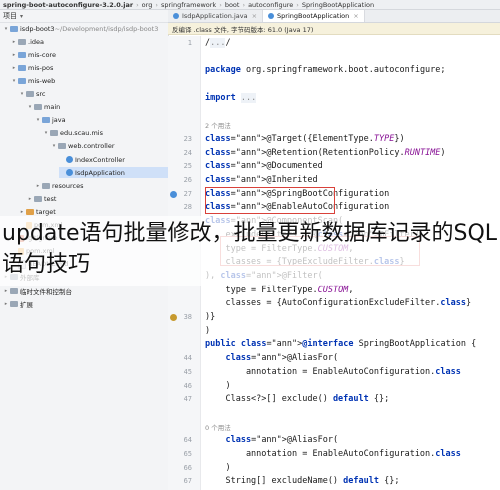 Image resolution: width=500 pixels, height=490 pixels. What do you see at coordinates (302, 481) in the screenshot?
I see `code-line: String[] excludeName() default {};` at bounding box center [302, 481].